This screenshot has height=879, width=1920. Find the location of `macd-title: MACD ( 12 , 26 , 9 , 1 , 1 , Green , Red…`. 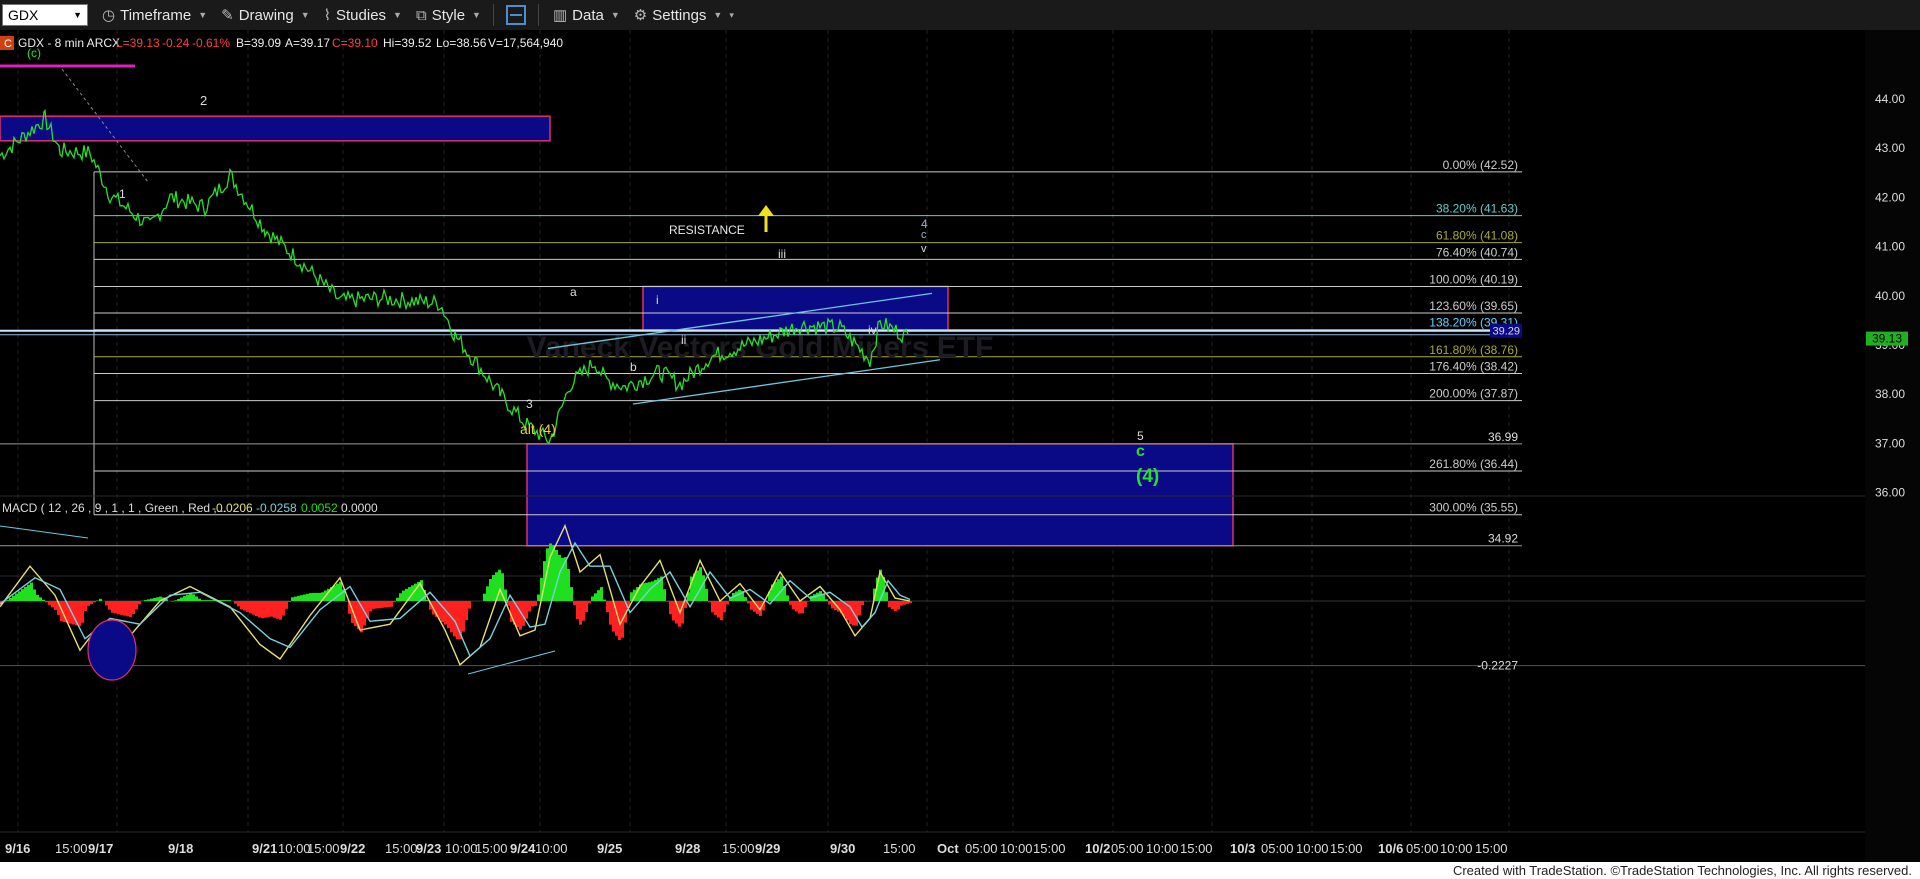

macd-title: MACD ( 12 , 26 , 9 , 1 , 1 , Green , Red… is located at coordinates (114, 508).